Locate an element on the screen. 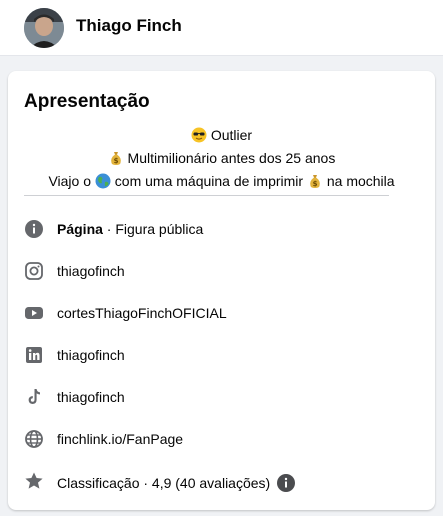 The image size is (443, 516). info-row-youtube: cortesThiagoFinchOFICIAL is located at coordinates (221, 313).